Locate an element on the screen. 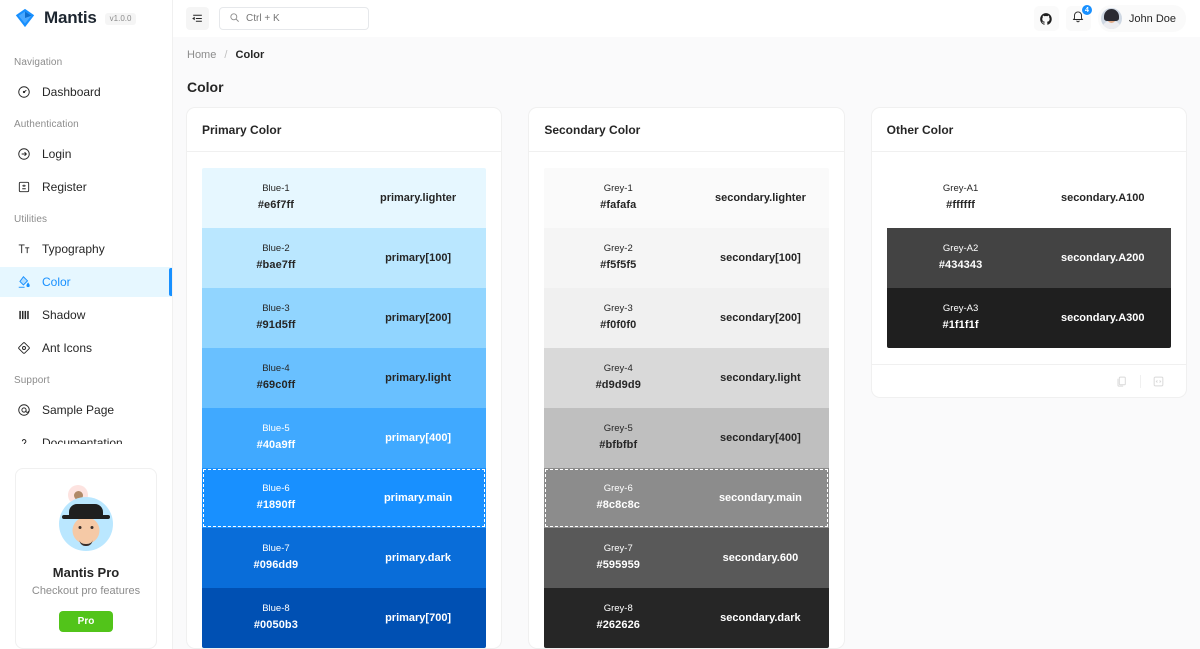  sidebar-item-sample-page: Sample Page is located at coordinates (86, 410).